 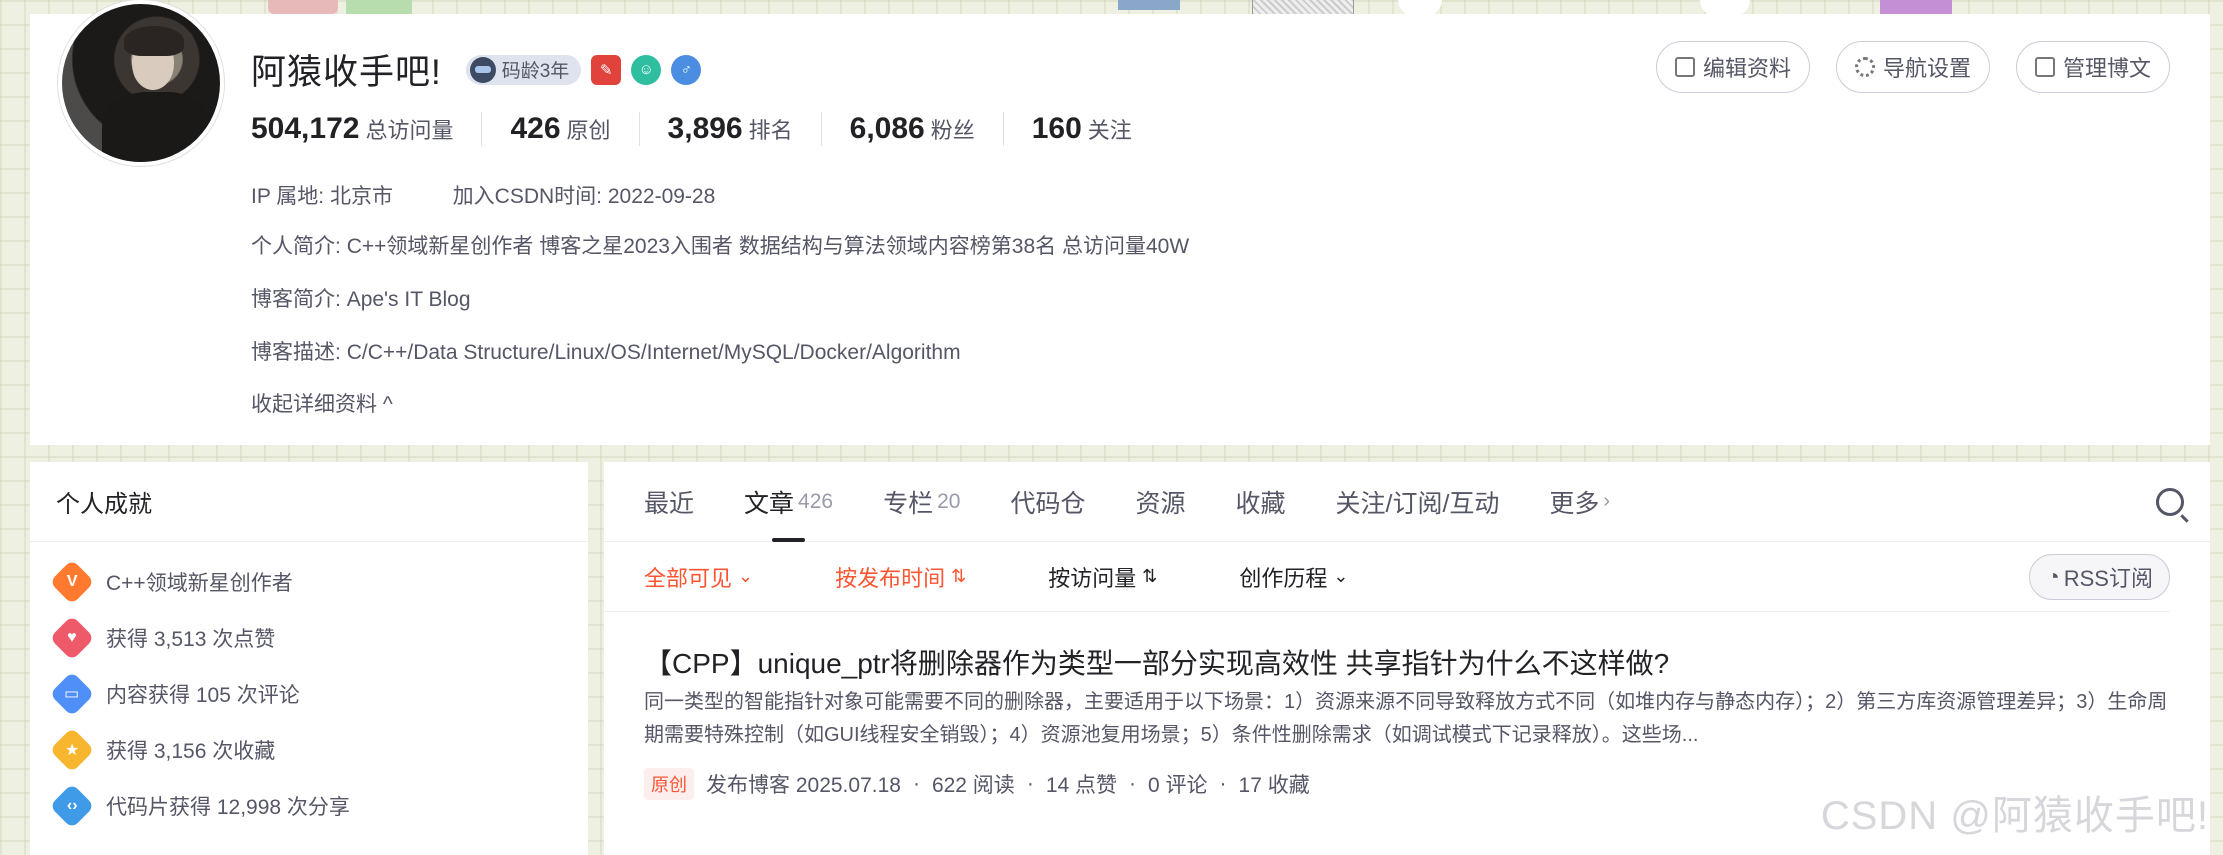 I want to click on stat-label: 排名, so click(x=770, y=130).